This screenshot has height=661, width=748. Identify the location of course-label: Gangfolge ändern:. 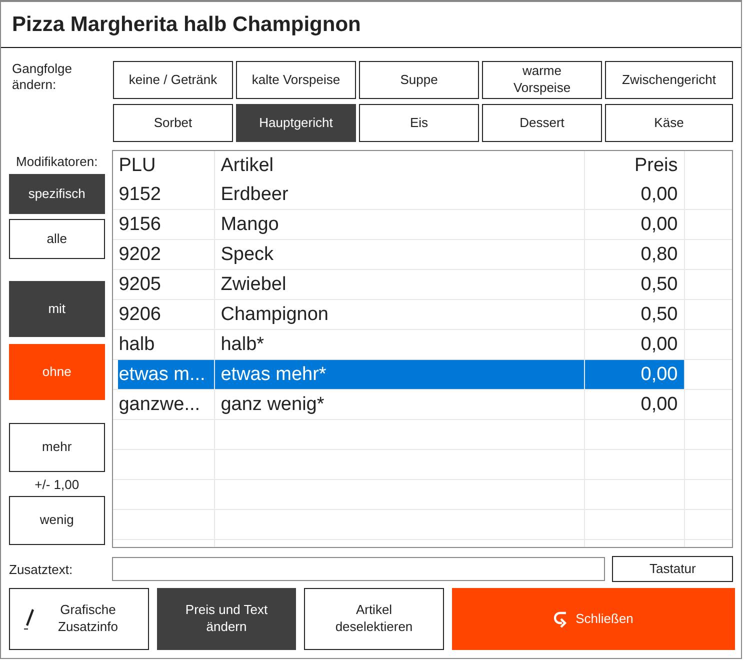
(42, 77).